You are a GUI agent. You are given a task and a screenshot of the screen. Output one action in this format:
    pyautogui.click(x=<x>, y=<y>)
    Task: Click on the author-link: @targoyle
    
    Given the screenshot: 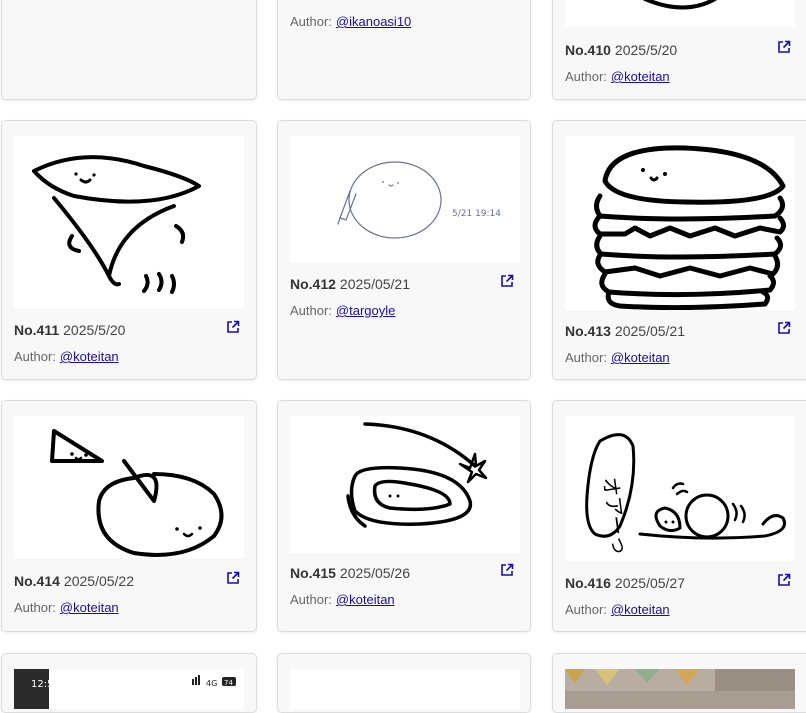 What is the action you would take?
    pyautogui.click(x=365, y=310)
    